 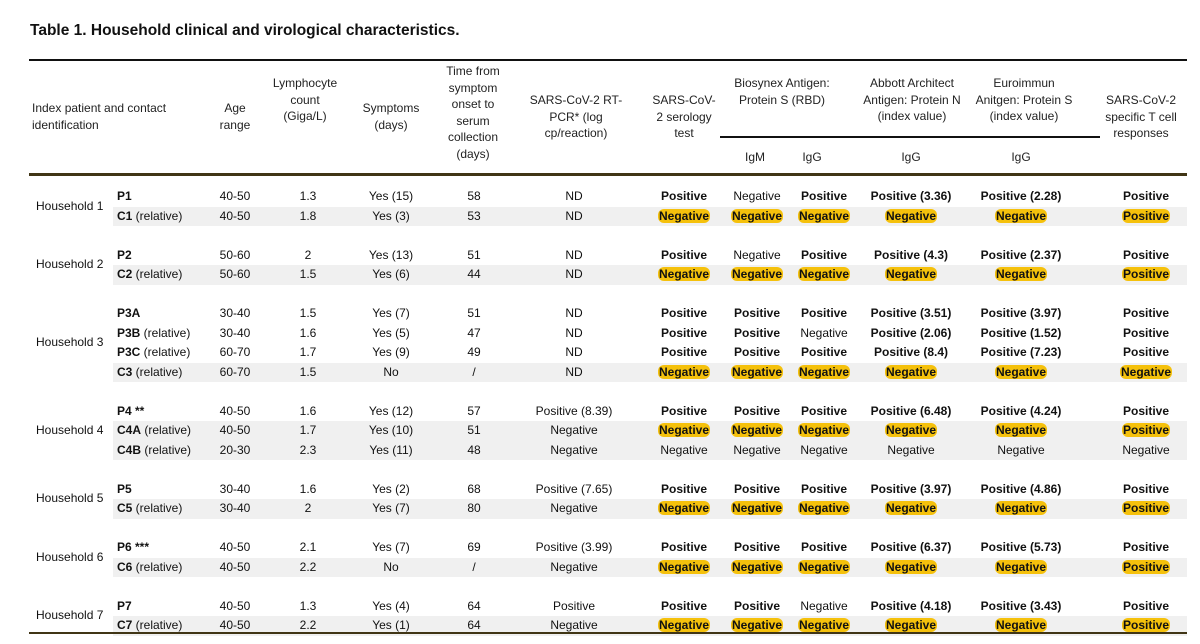 What do you see at coordinates (911, 314) in the screenshot?
I see `cell-abbott: Positive (3.51)` at bounding box center [911, 314].